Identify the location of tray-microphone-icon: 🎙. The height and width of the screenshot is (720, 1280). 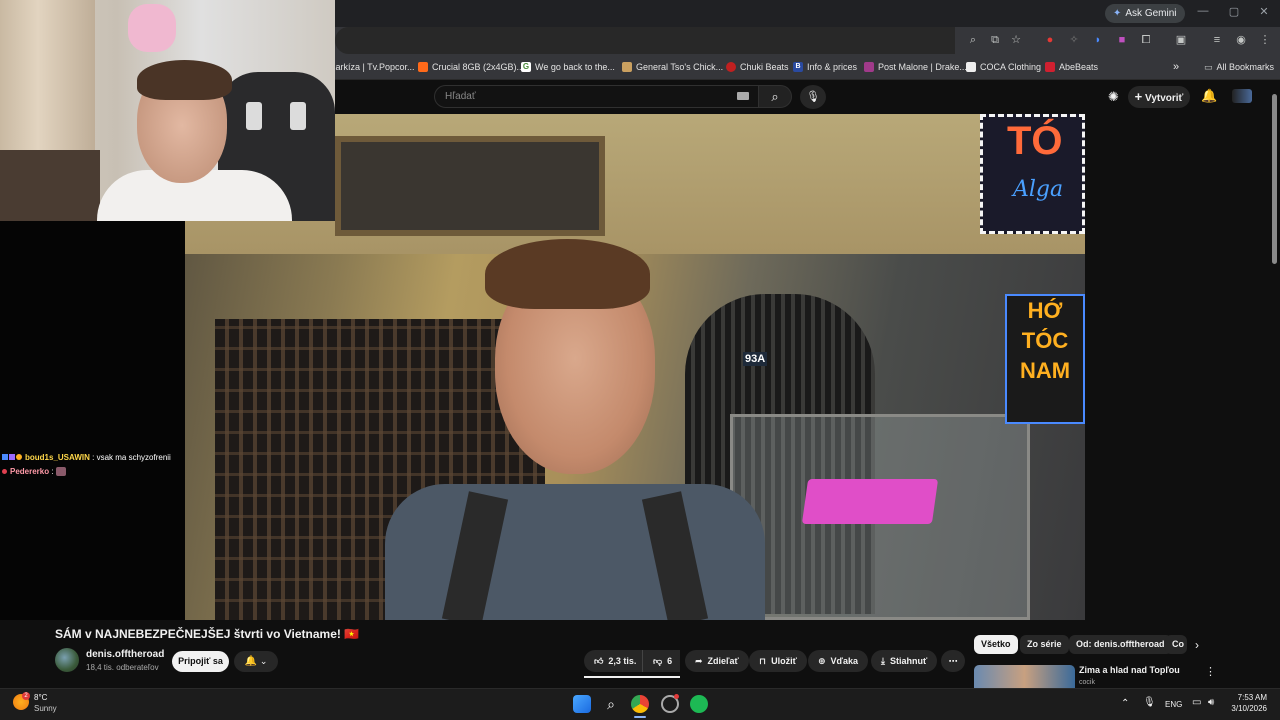
(1149, 702).